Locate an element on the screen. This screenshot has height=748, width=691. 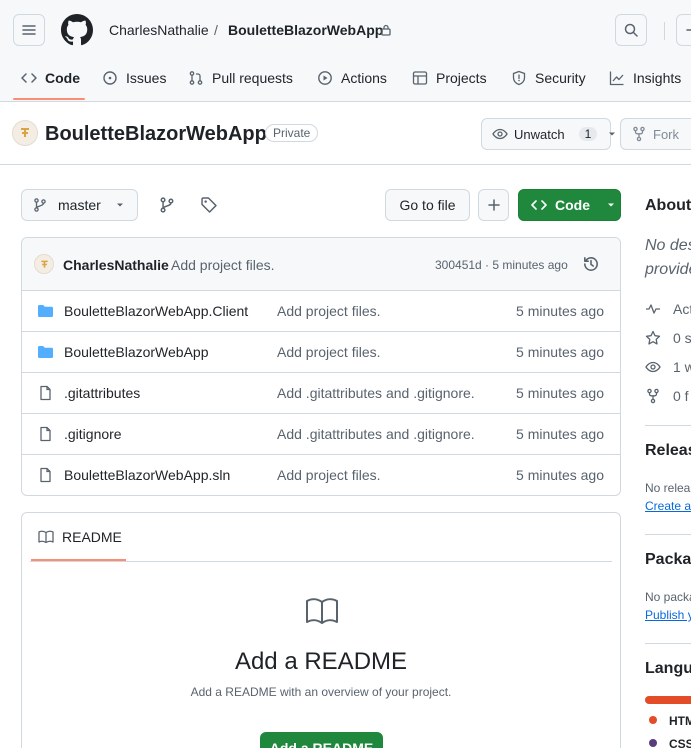
add-readme-button: Add a README is located at coordinates (321, 740).